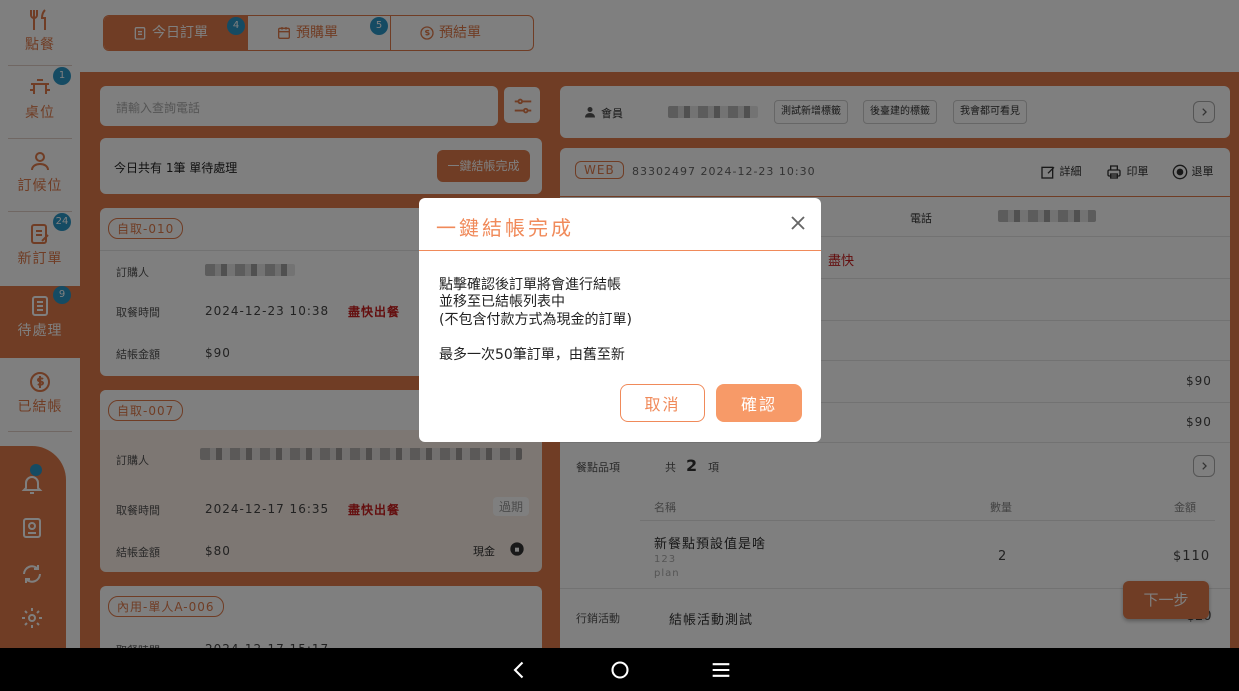 This screenshot has width=1239, height=691. Describe the element at coordinates (502, 302) in the screenshot. I see `dialog-message-line: 並移至已結帳列表中` at that location.